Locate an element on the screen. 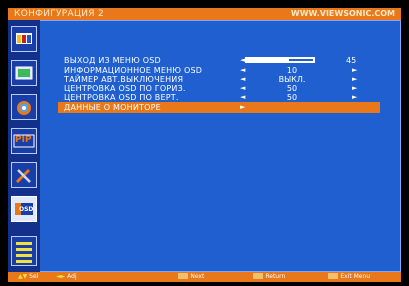 This screenshot has width=409, height=286. menu-item-label: ЦЕНТРОВКА OSD ПО ВЕРТ. is located at coordinates (121, 97).